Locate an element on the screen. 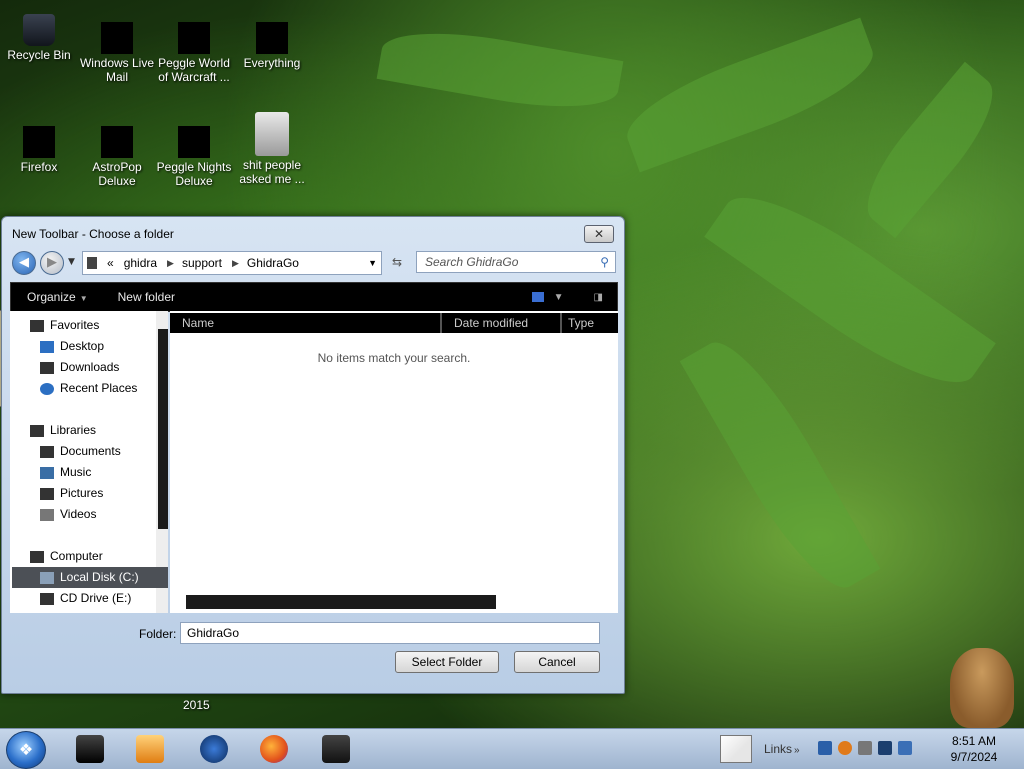 Image resolution: width=1024 pixels, height=769 pixels. system-tray is located at coordinates (865, 748).